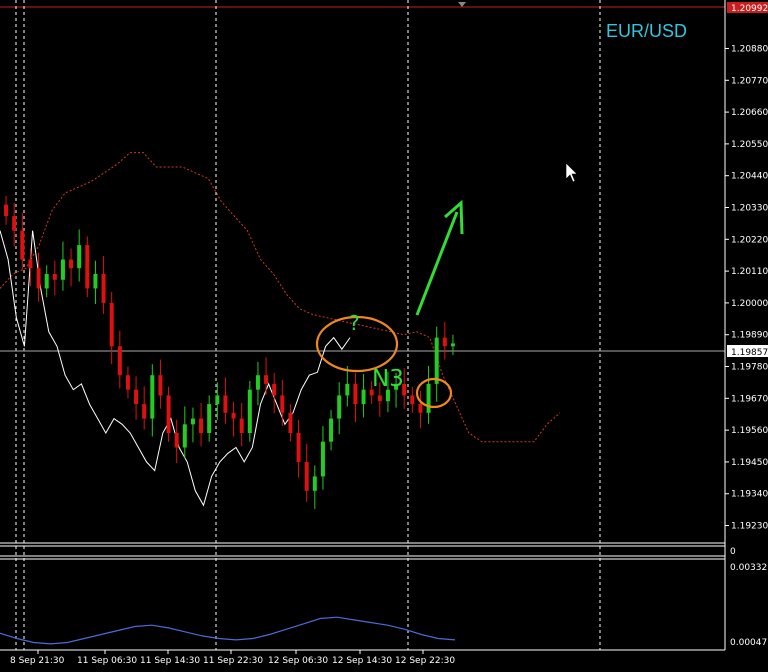 The height and width of the screenshot is (672, 768). I want to click on price-axis-label: 1.20110, so click(749, 272).